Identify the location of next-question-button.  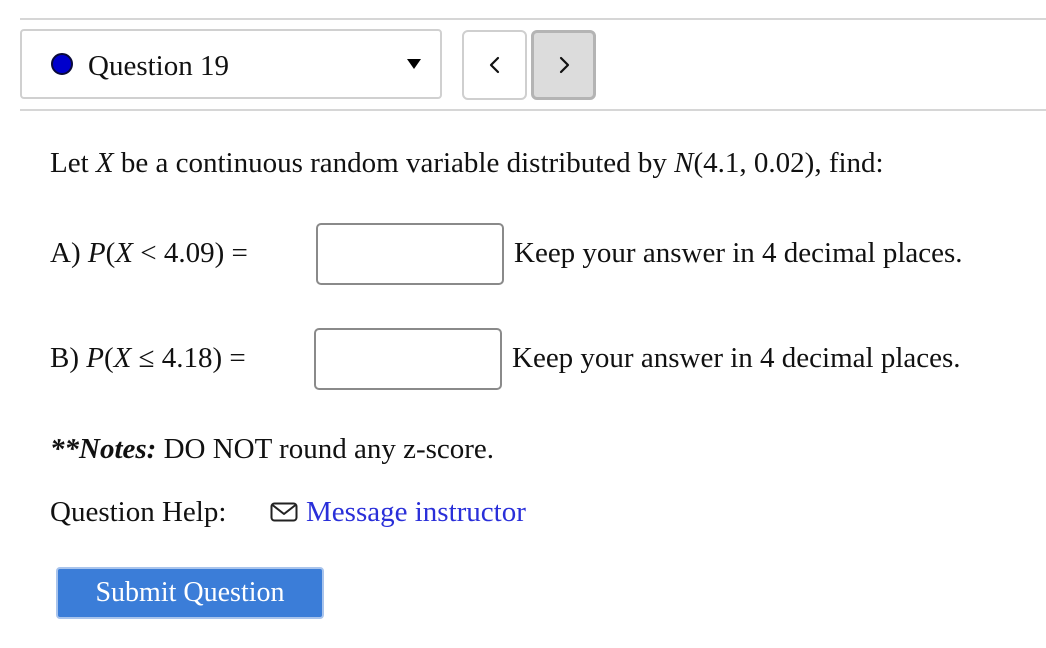
(563, 65).